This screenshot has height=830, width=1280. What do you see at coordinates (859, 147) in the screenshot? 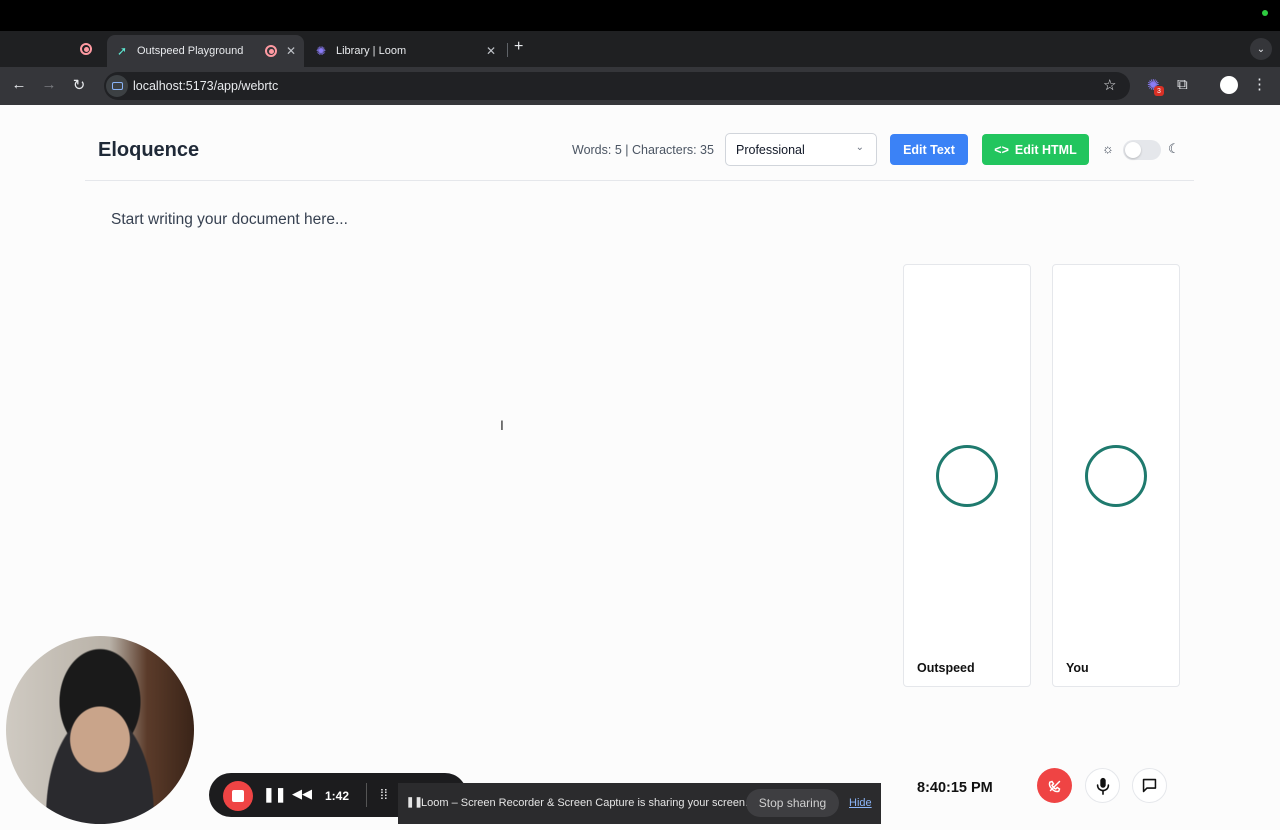
I see `chevron-down-icon: ⌄` at bounding box center [859, 147].